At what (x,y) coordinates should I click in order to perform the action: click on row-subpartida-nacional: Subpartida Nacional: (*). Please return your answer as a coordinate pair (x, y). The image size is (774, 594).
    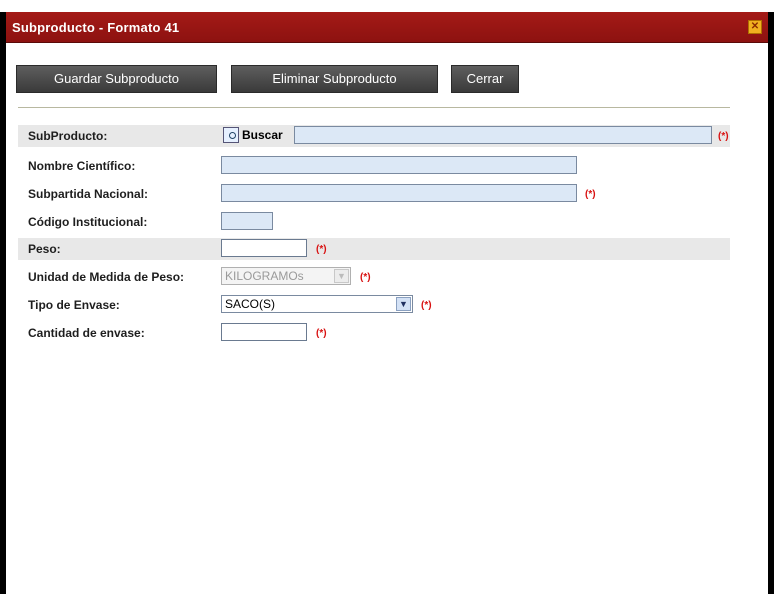
    Looking at the image, I should click on (374, 194).